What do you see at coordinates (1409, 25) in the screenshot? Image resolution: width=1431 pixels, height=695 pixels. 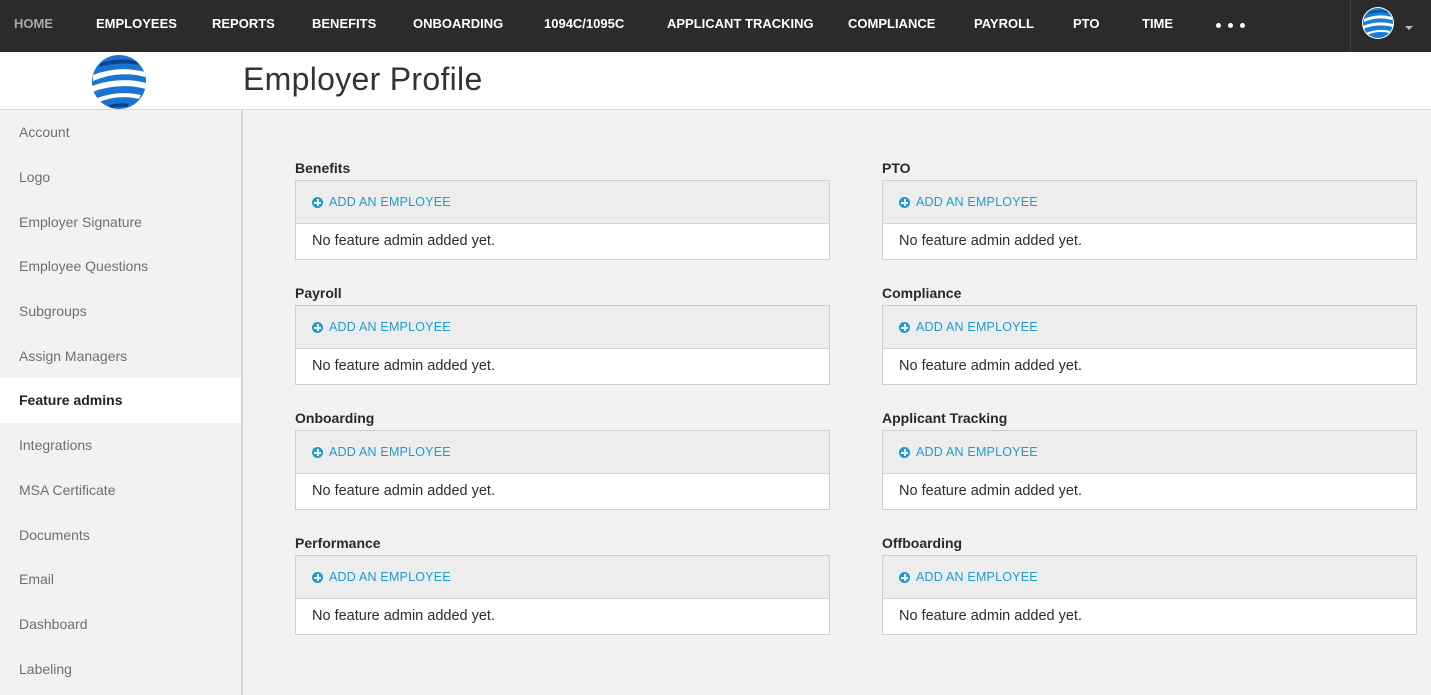 I see `caret-down-icon` at bounding box center [1409, 25].